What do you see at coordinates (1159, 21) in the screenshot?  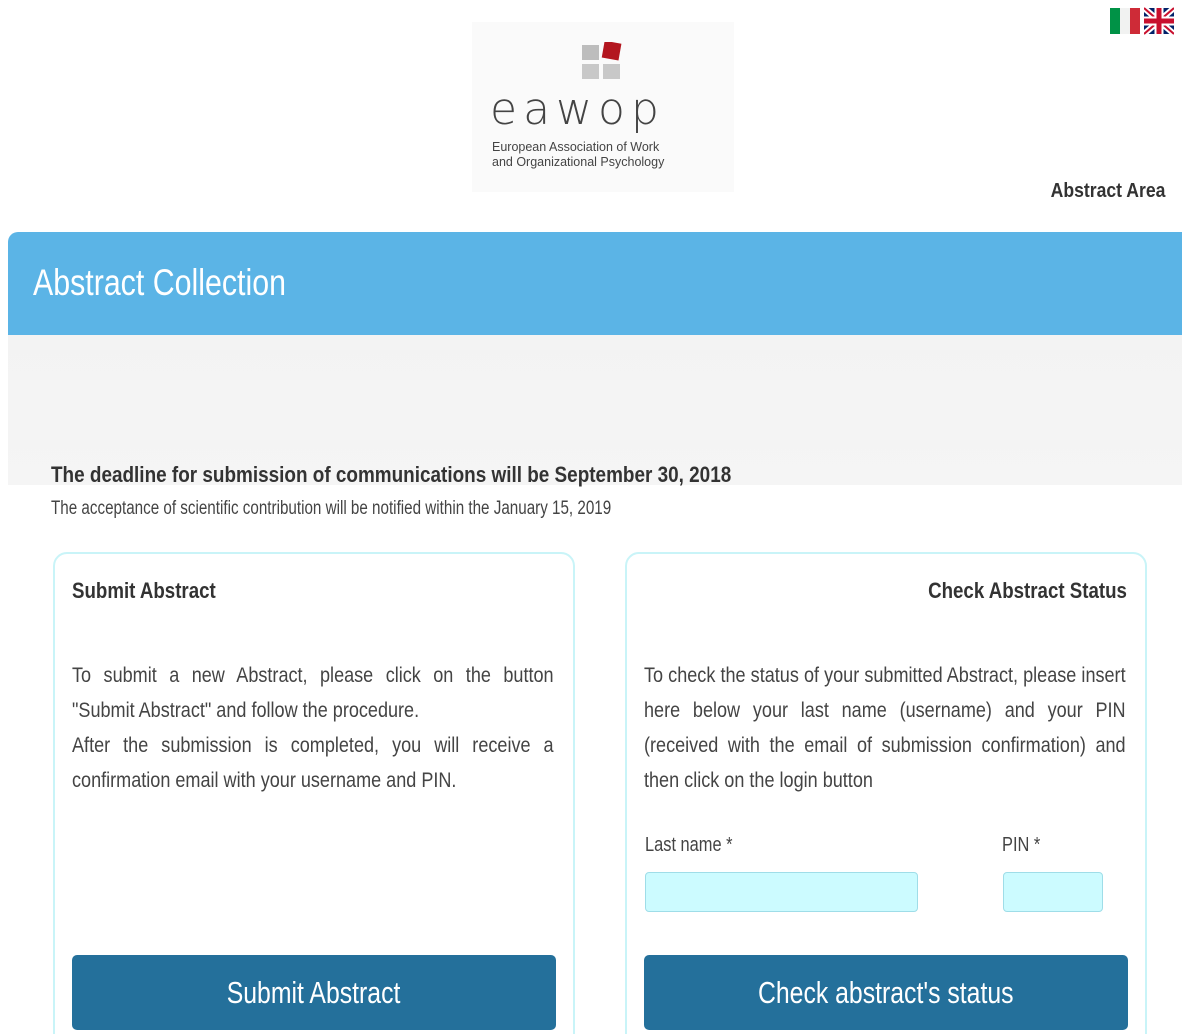 I see `uk-flag-icon` at bounding box center [1159, 21].